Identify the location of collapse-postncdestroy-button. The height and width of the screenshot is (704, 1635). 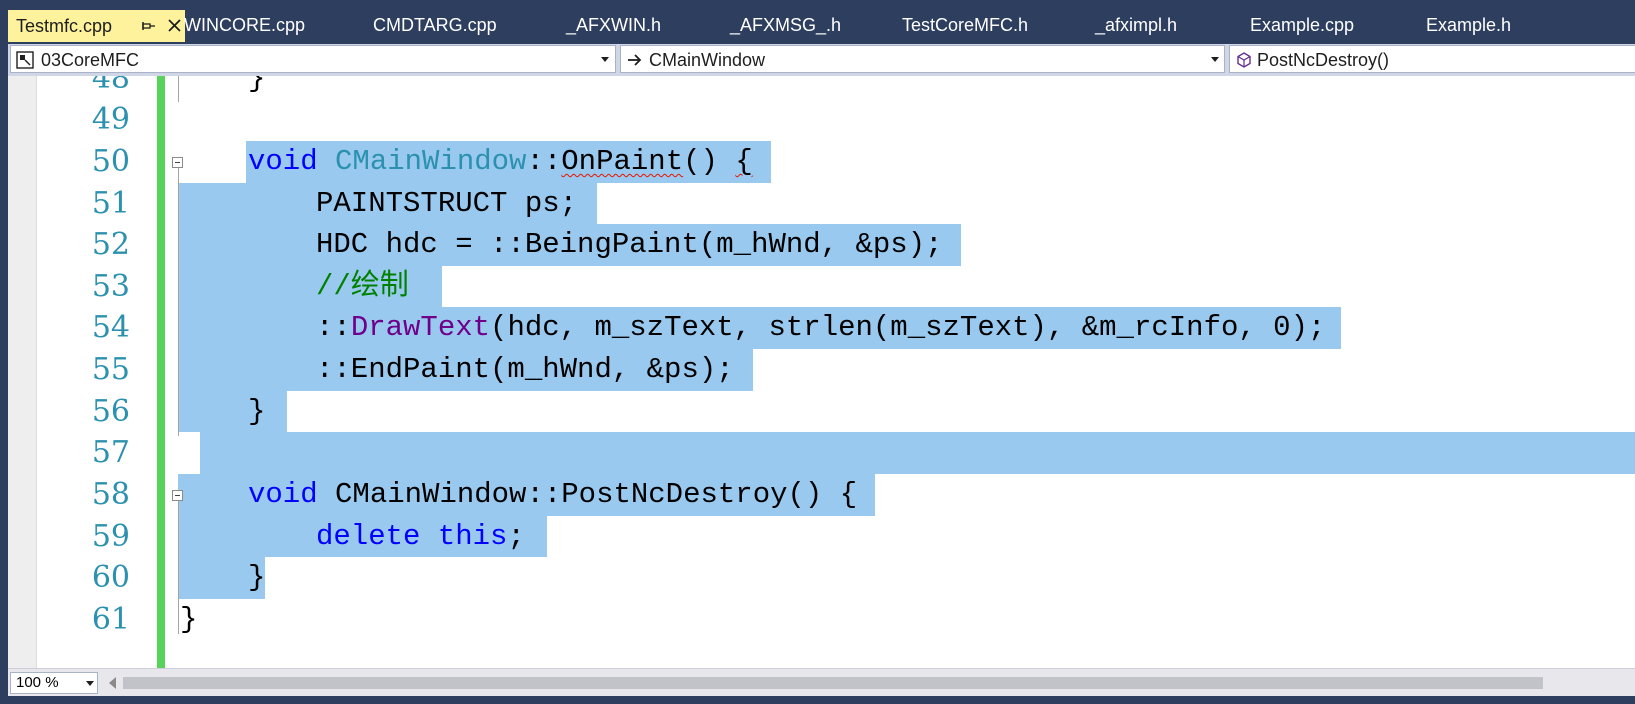
(177, 495).